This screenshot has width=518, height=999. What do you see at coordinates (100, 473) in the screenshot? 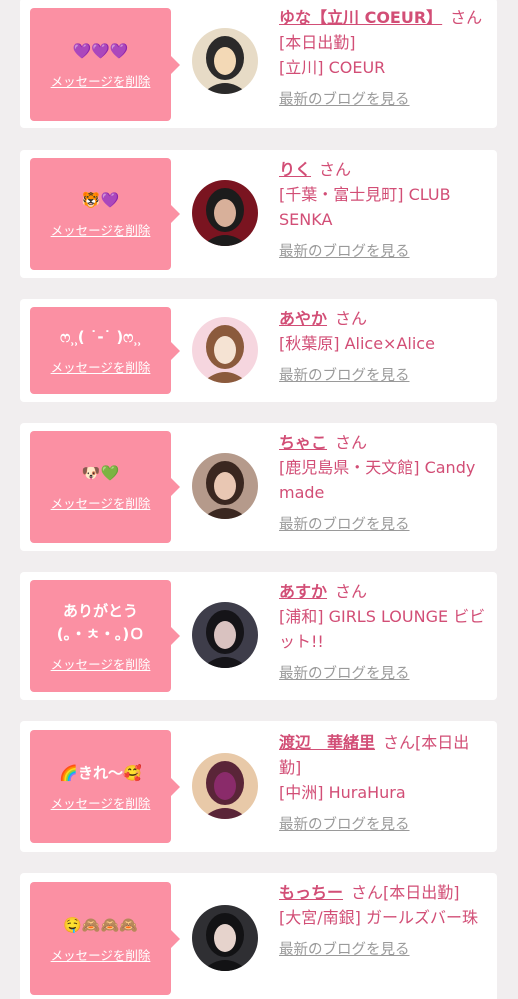
I see `message-text: 🐶💚` at bounding box center [100, 473].